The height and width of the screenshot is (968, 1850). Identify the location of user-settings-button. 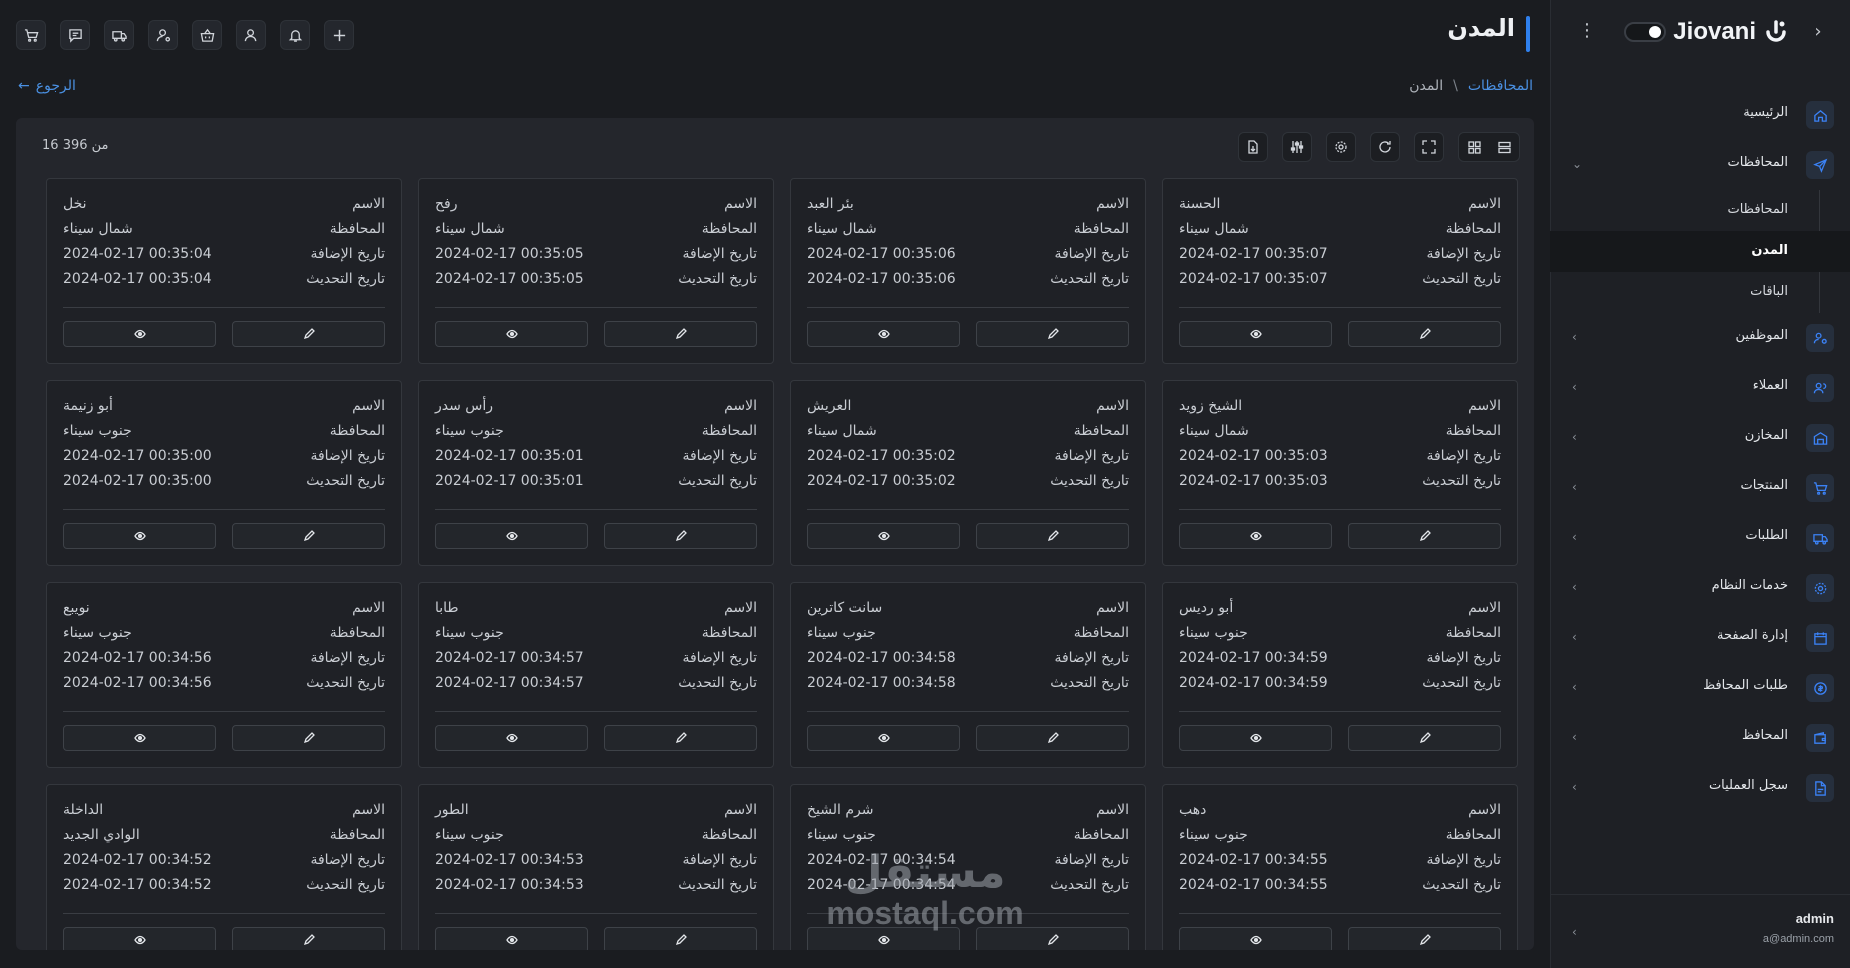
(163, 35).